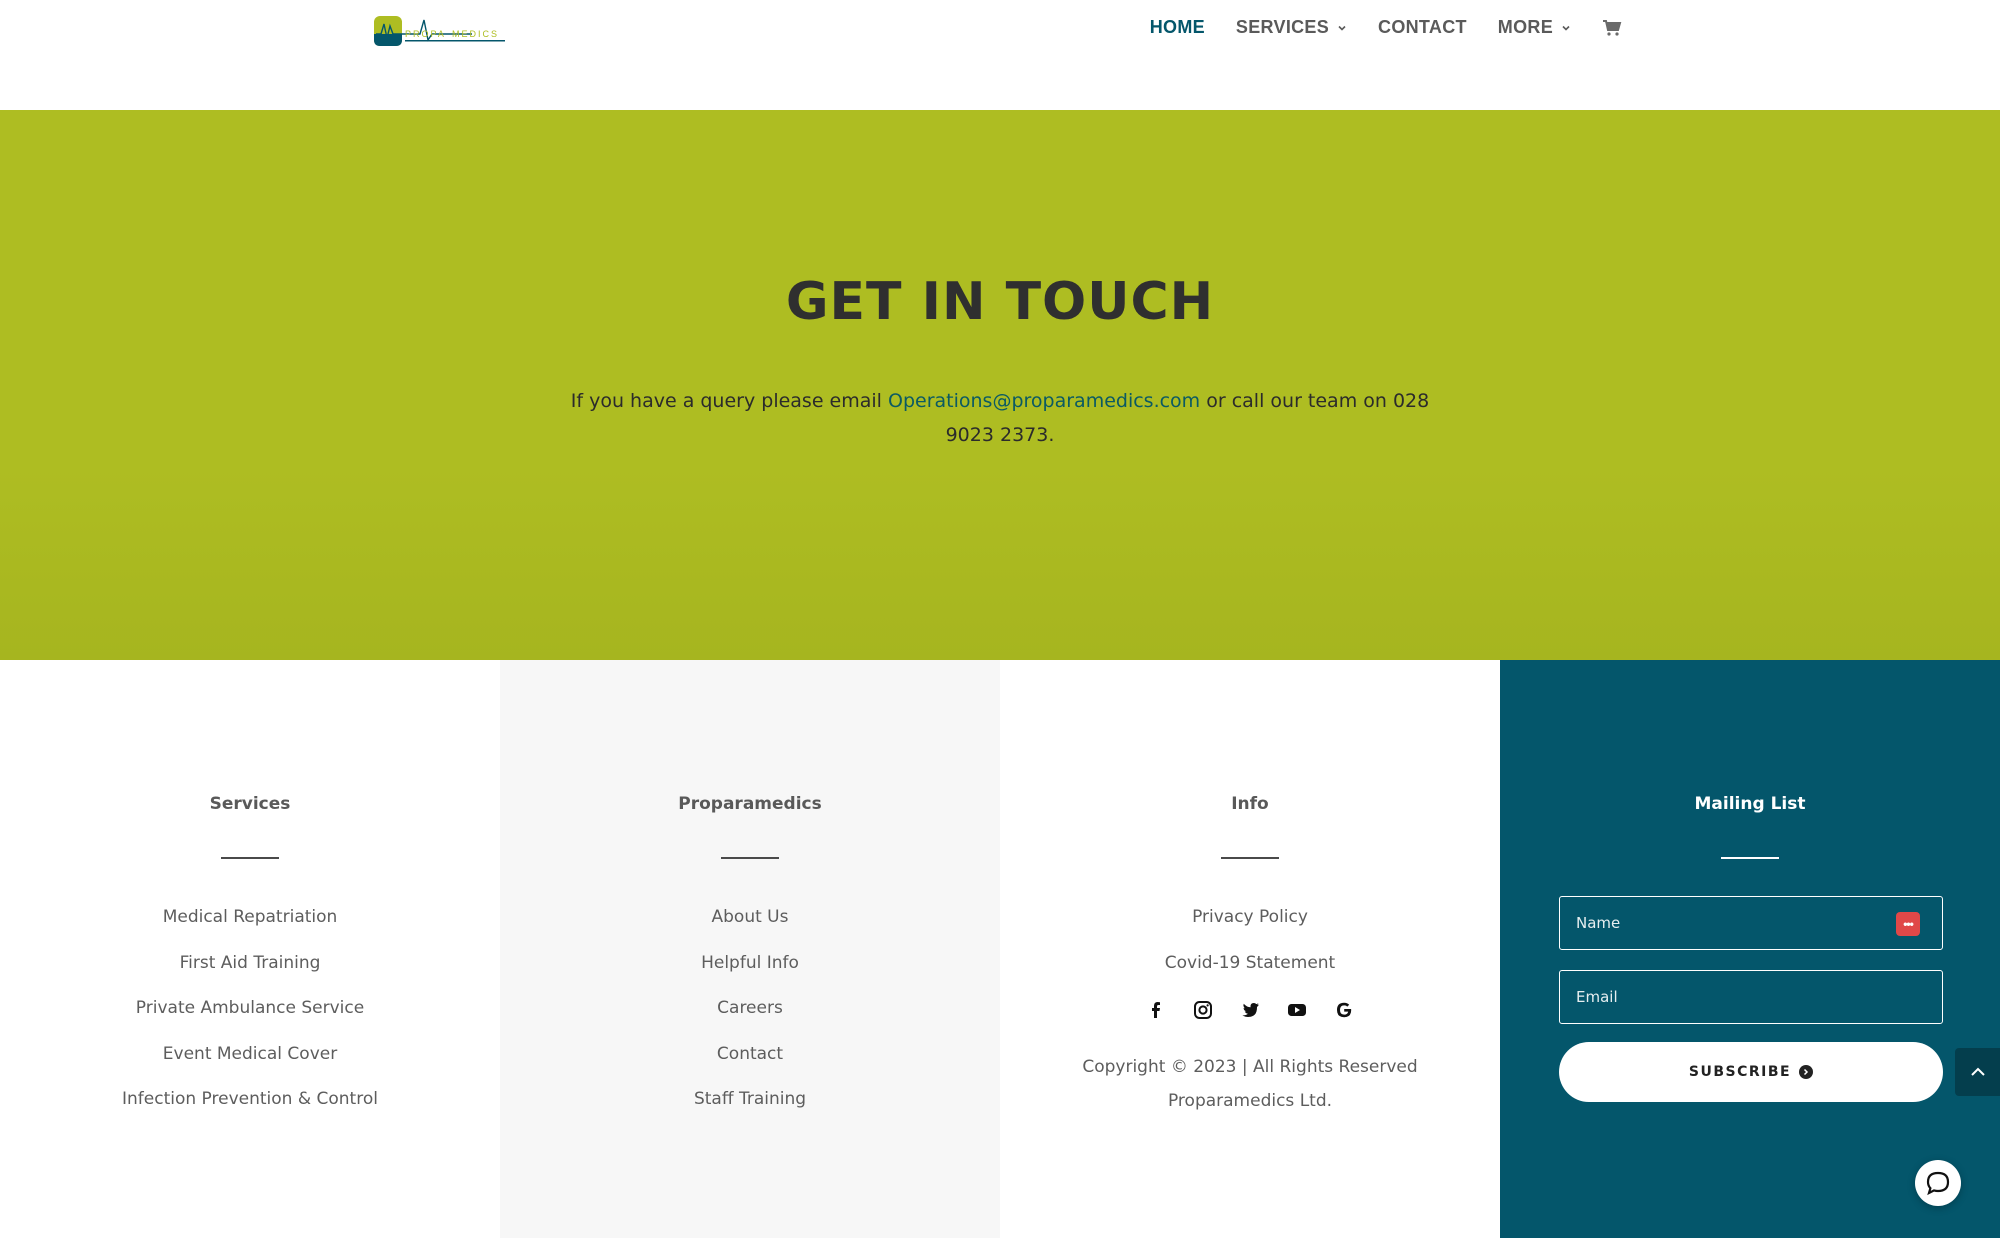 This screenshot has height=1238, width=2000. I want to click on email-link: Operations@proparamedics.com, so click(1044, 401).